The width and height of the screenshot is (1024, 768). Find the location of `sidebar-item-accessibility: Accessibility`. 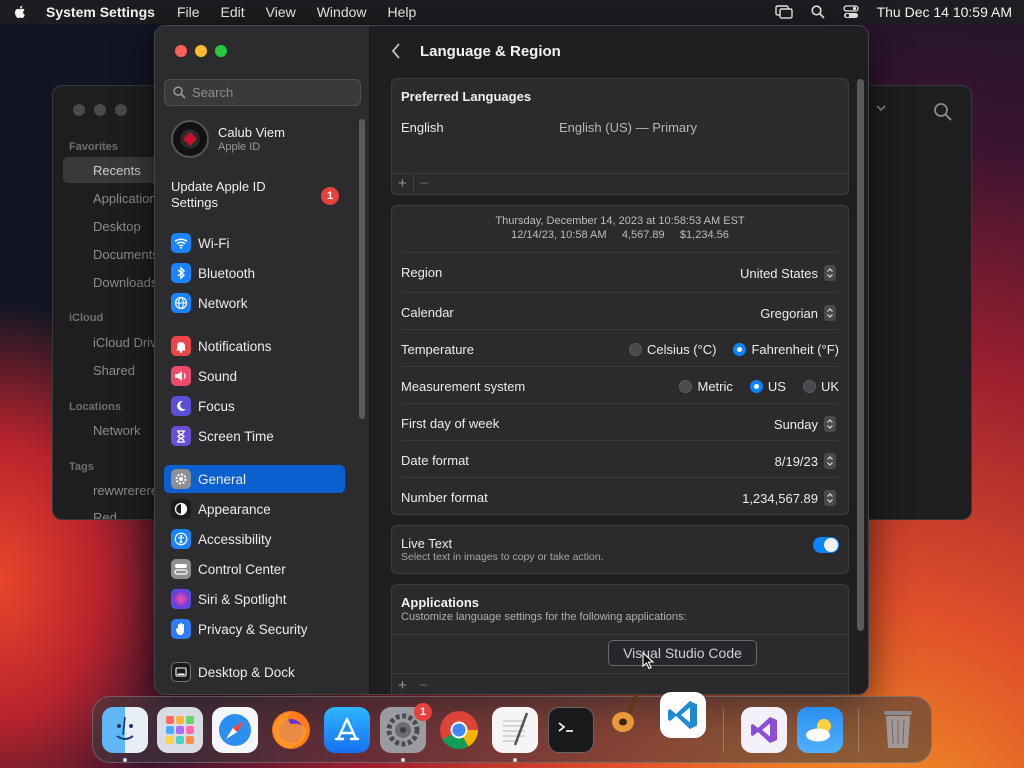

sidebar-item-accessibility: Accessibility is located at coordinates (221, 539).